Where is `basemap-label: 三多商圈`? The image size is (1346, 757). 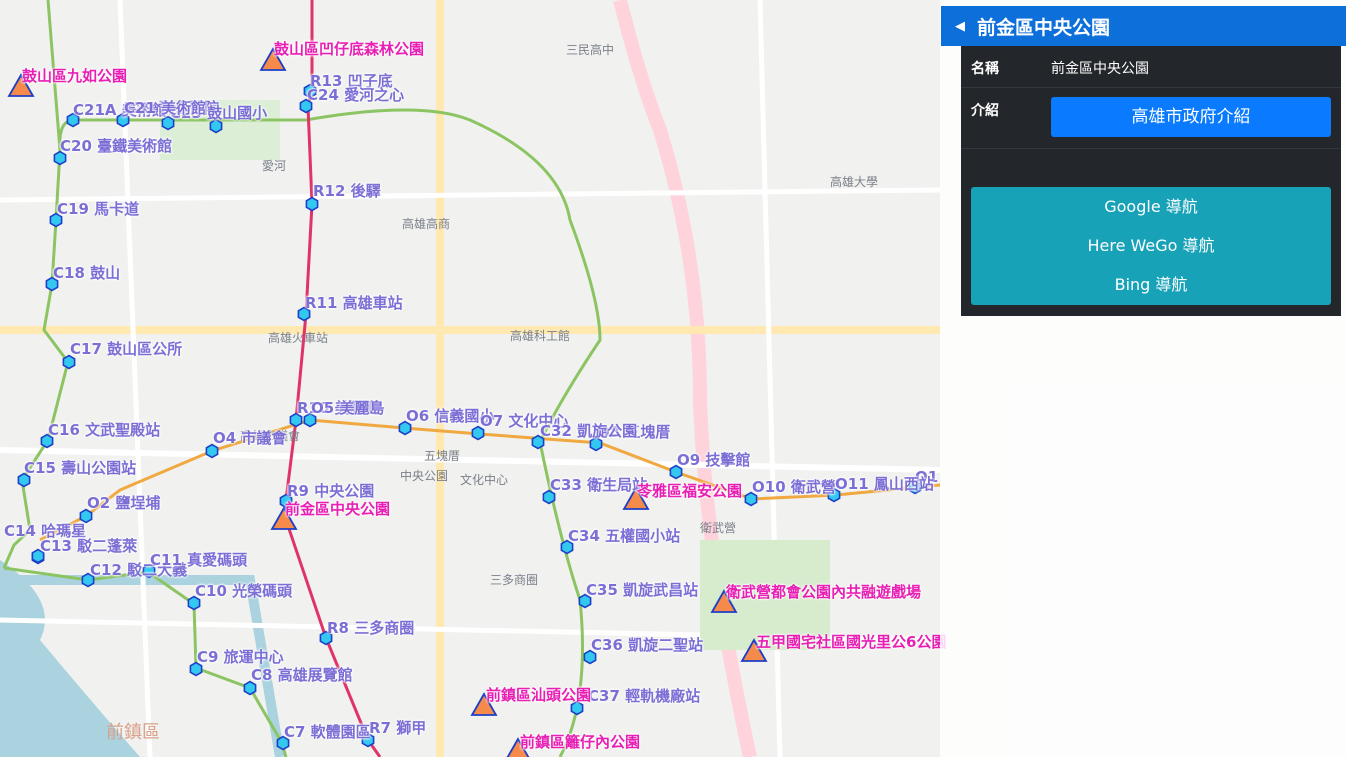
basemap-label: 三多商圈 is located at coordinates (514, 580).